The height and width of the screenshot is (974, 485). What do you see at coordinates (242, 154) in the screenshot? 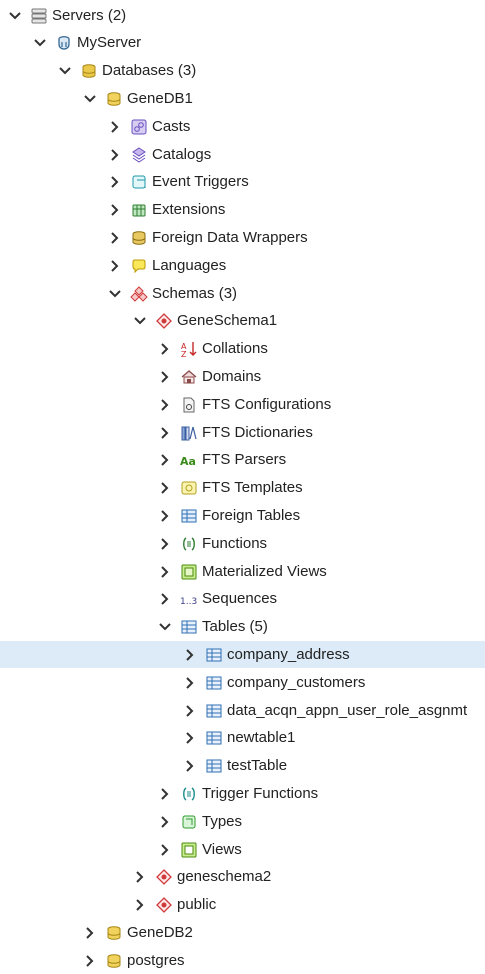
I see `tree-node-catalogs: Catalogs` at bounding box center [242, 154].